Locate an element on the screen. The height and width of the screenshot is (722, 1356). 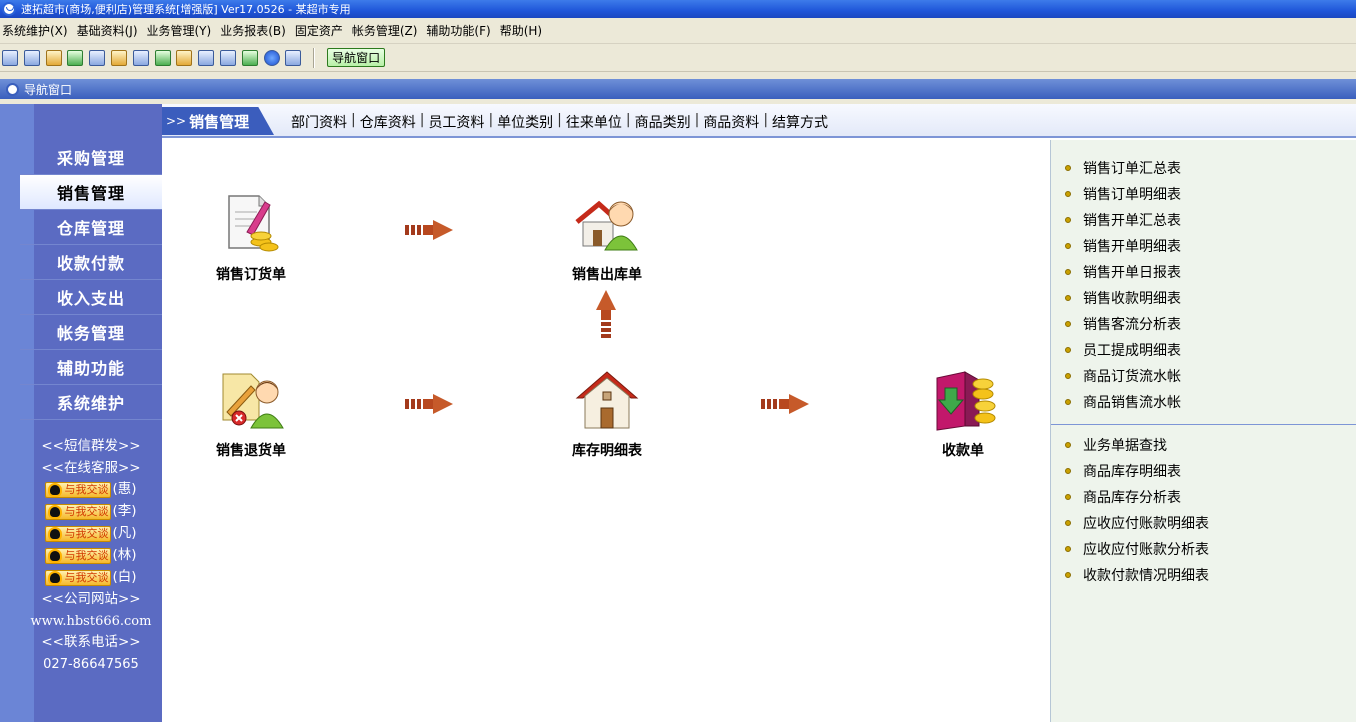
website-link: www.hbst666.com is located at coordinates (91, 622).